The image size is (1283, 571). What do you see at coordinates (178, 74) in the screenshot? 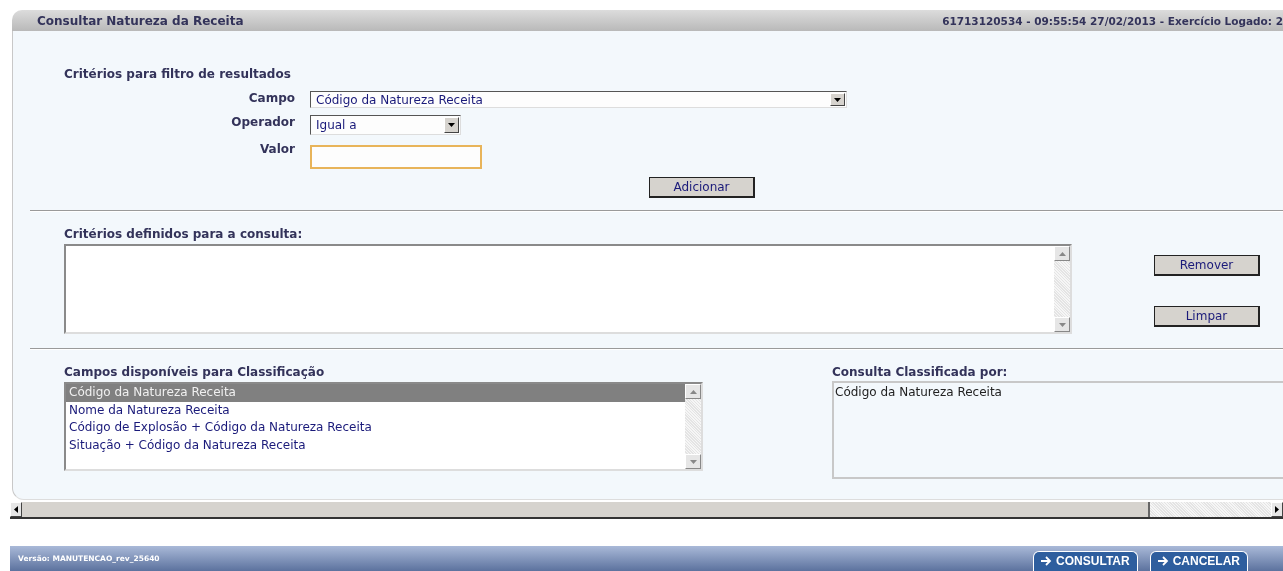
I see `section-heading: Critérios para filtro de resultados` at bounding box center [178, 74].